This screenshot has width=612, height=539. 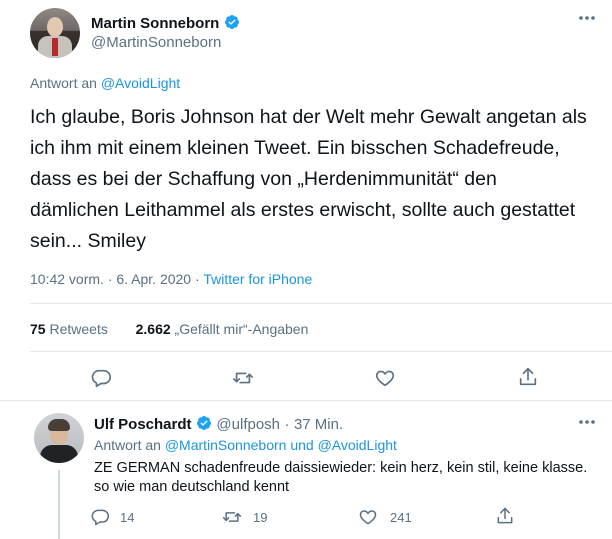 What do you see at coordinates (156, 42) in the screenshot?
I see `author-handle: @MartinSonneborn` at bounding box center [156, 42].